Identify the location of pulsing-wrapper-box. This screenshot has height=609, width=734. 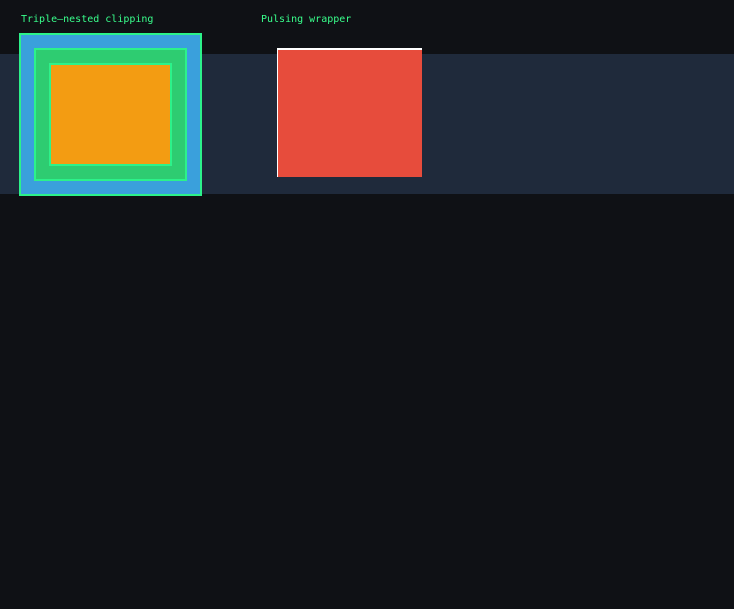
(349, 112).